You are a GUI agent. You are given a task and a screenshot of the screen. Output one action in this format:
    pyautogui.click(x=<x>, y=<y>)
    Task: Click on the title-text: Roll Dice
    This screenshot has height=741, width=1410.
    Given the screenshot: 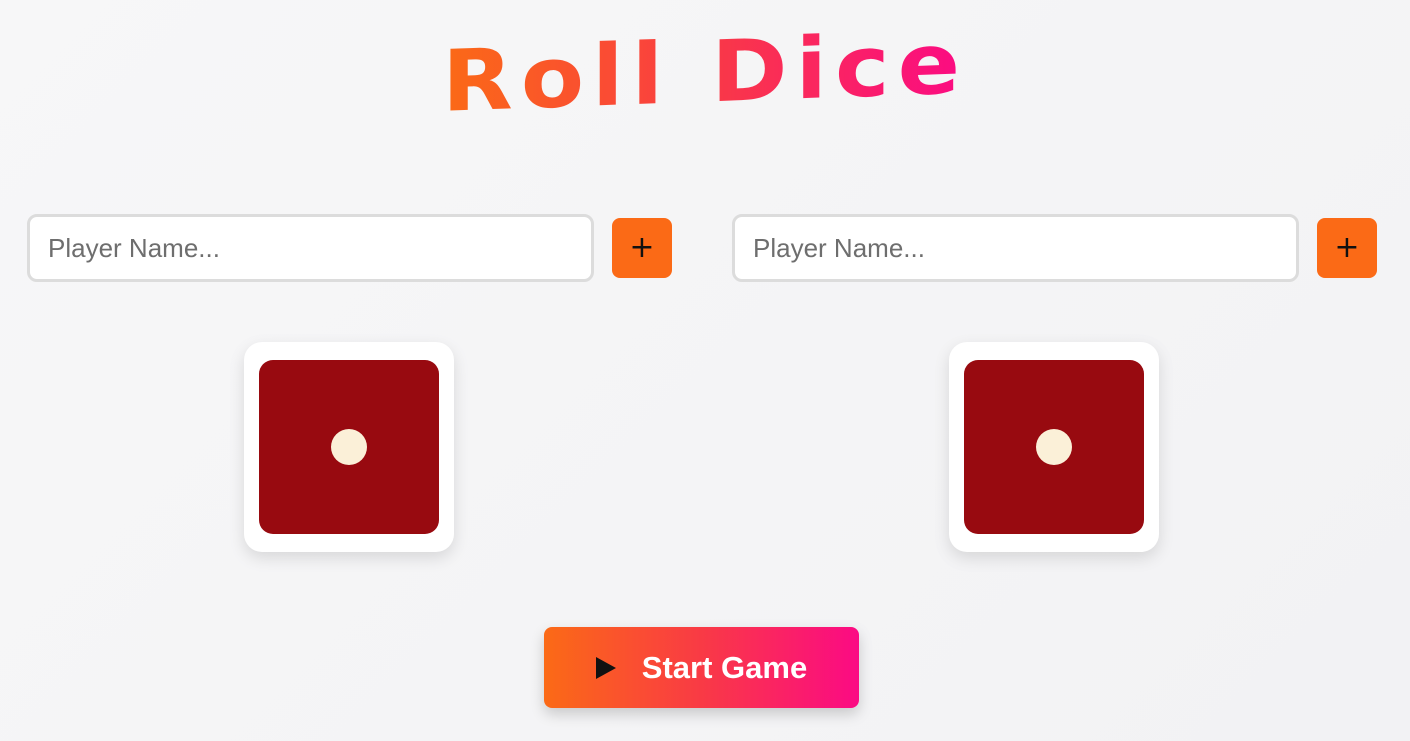 What is the action you would take?
    pyautogui.click(x=705, y=72)
    